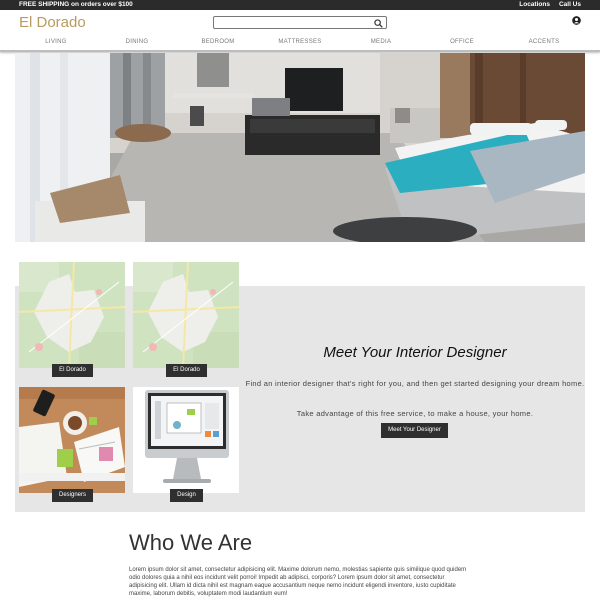  What do you see at coordinates (72, 440) in the screenshot?
I see `desk-workspace-photo` at bounding box center [72, 440].